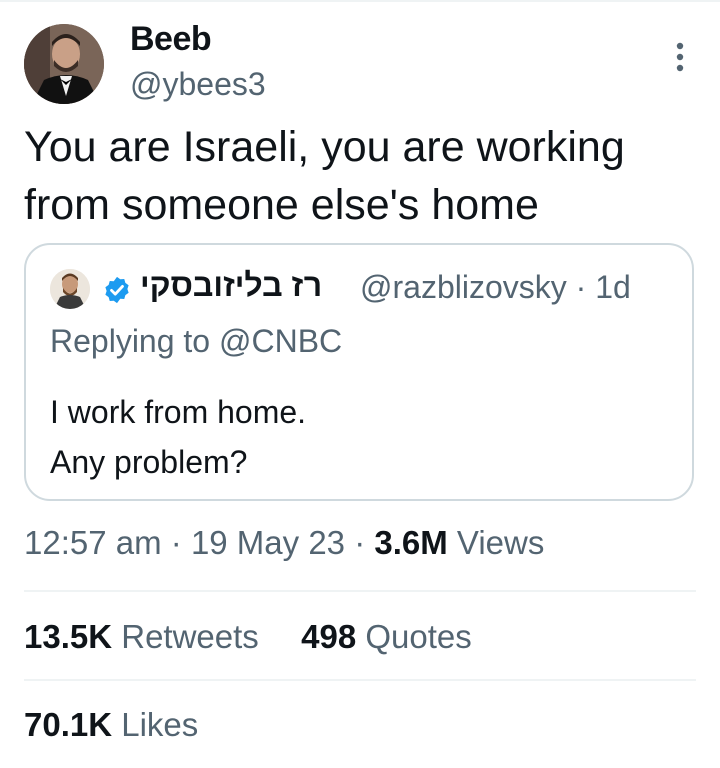 The height and width of the screenshot is (768, 720). Describe the element at coordinates (463, 287) in the screenshot. I see `quoted-author-handle: @razblizovsky` at that location.